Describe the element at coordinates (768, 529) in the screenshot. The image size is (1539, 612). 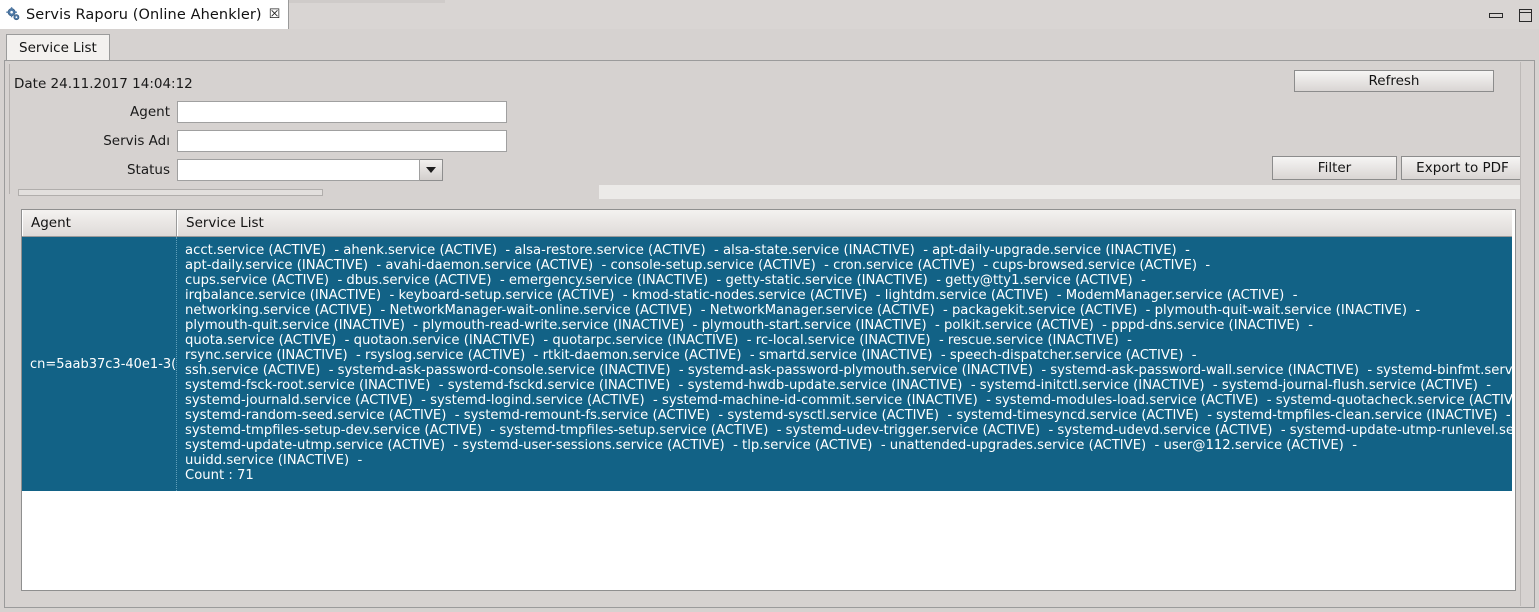
I see `table-empty-area` at that location.